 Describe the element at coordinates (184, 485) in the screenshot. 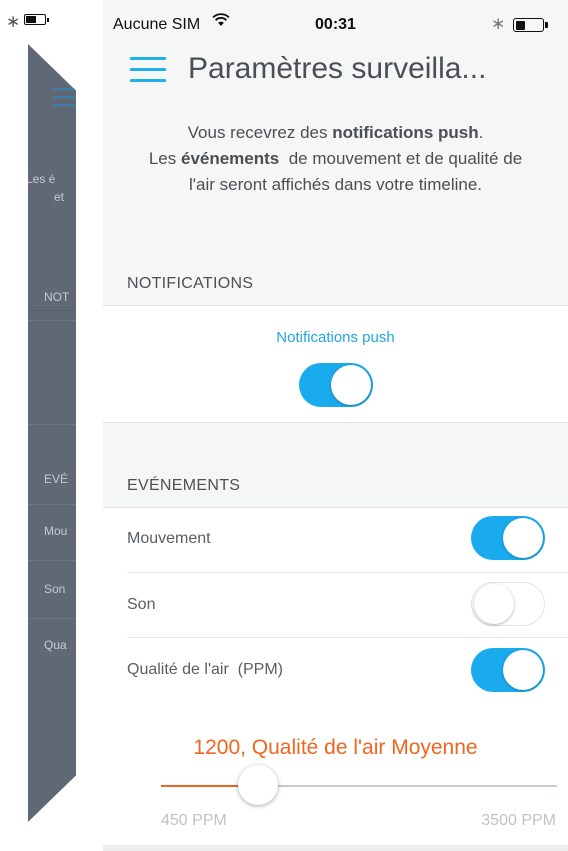

I see `events-section-title: EVÉNEMENTS` at that location.